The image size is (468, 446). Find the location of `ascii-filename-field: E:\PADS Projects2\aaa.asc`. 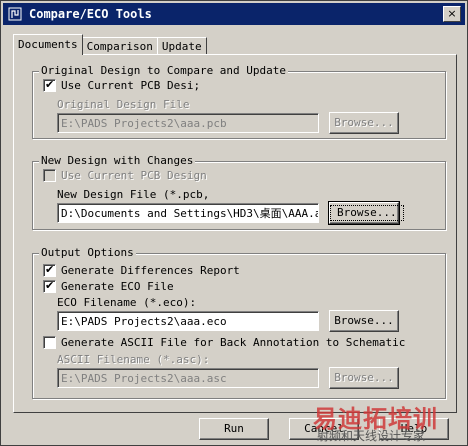

ascii-filename-field: E:\PADS Projects2\aaa.asc is located at coordinates (188, 378).